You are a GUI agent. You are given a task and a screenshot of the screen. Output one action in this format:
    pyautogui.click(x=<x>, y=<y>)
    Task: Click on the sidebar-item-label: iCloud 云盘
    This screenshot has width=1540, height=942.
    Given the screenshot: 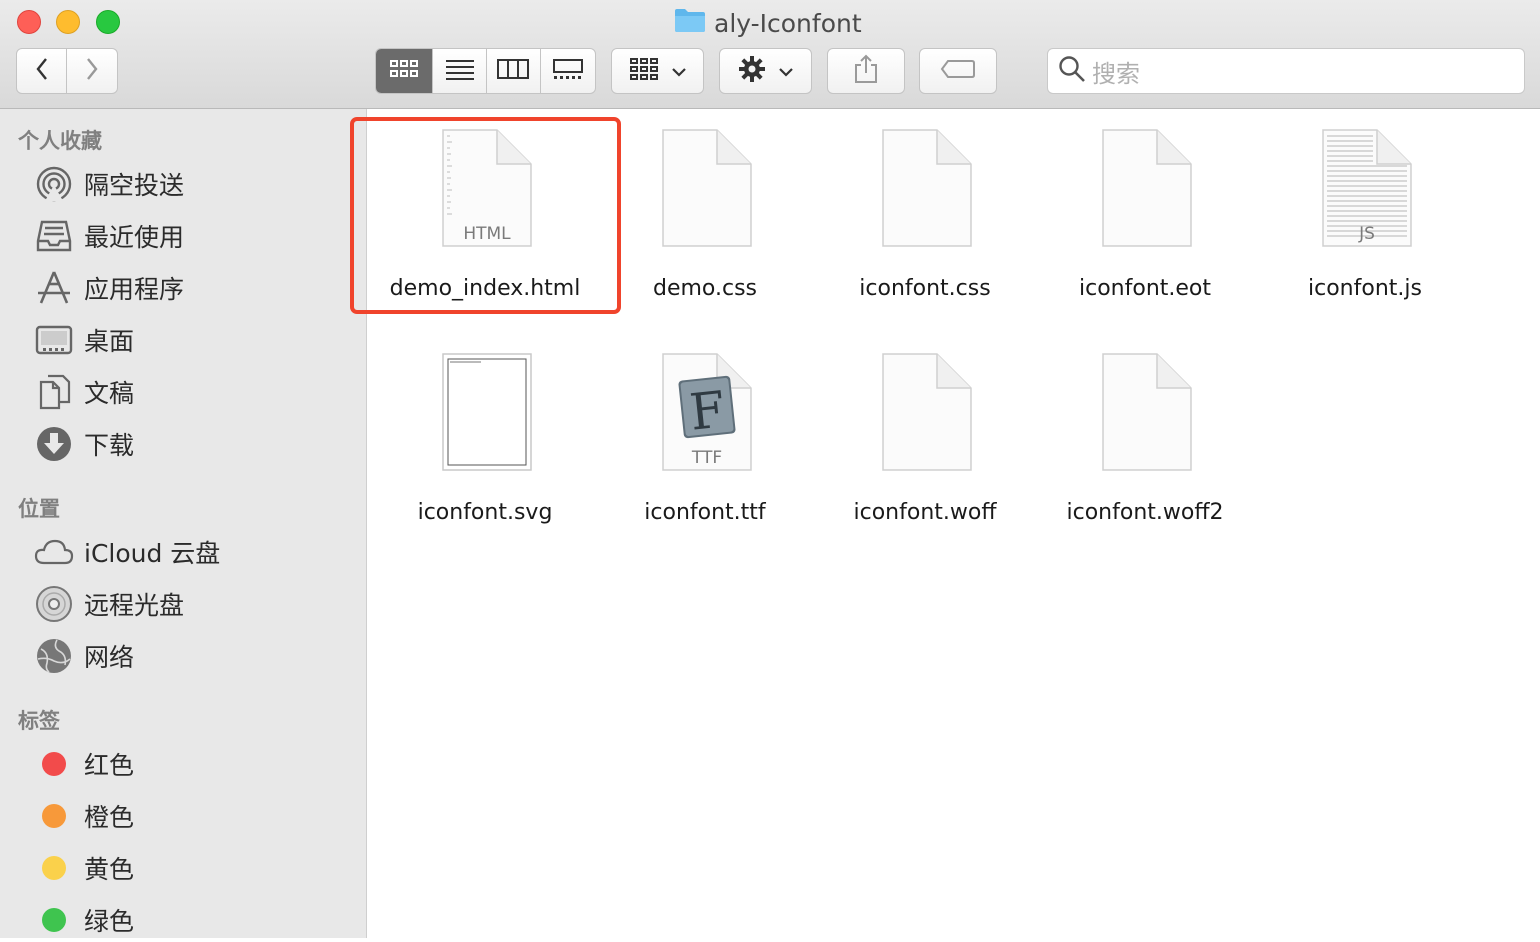 What is the action you would take?
    pyautogui.click(x=152, y=553)
    